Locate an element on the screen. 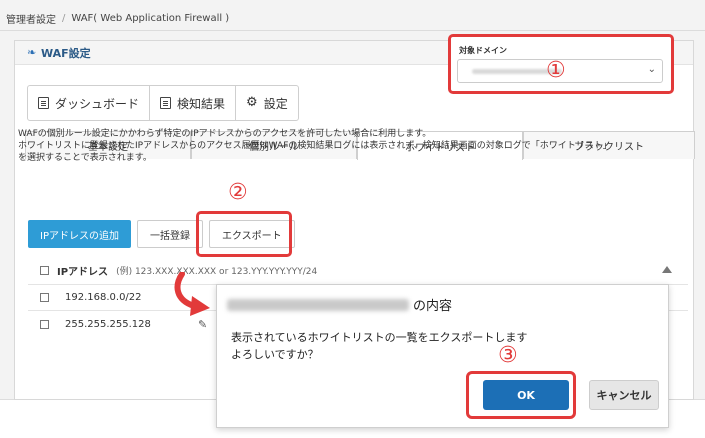 The image size is (705, 438). settings-button: ⚙ 設定 is located at coordinates (267, 103).